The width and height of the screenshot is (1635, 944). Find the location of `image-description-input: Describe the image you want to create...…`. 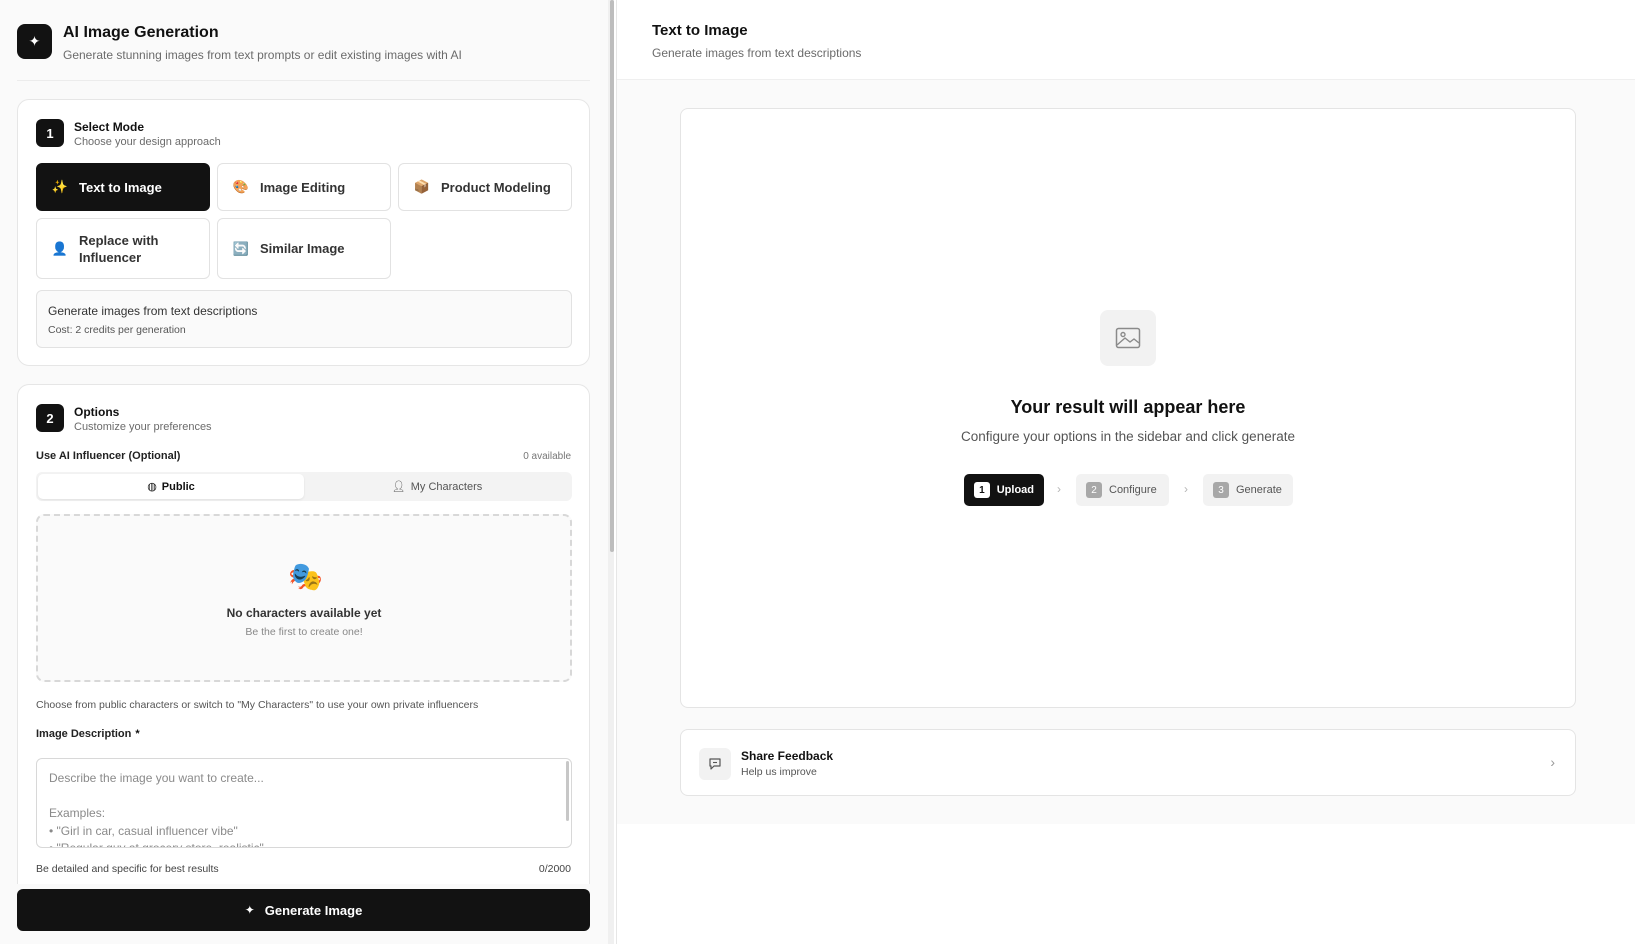

image-description-input: Describe the image you want to create...… is located at coordinates (304, 803).